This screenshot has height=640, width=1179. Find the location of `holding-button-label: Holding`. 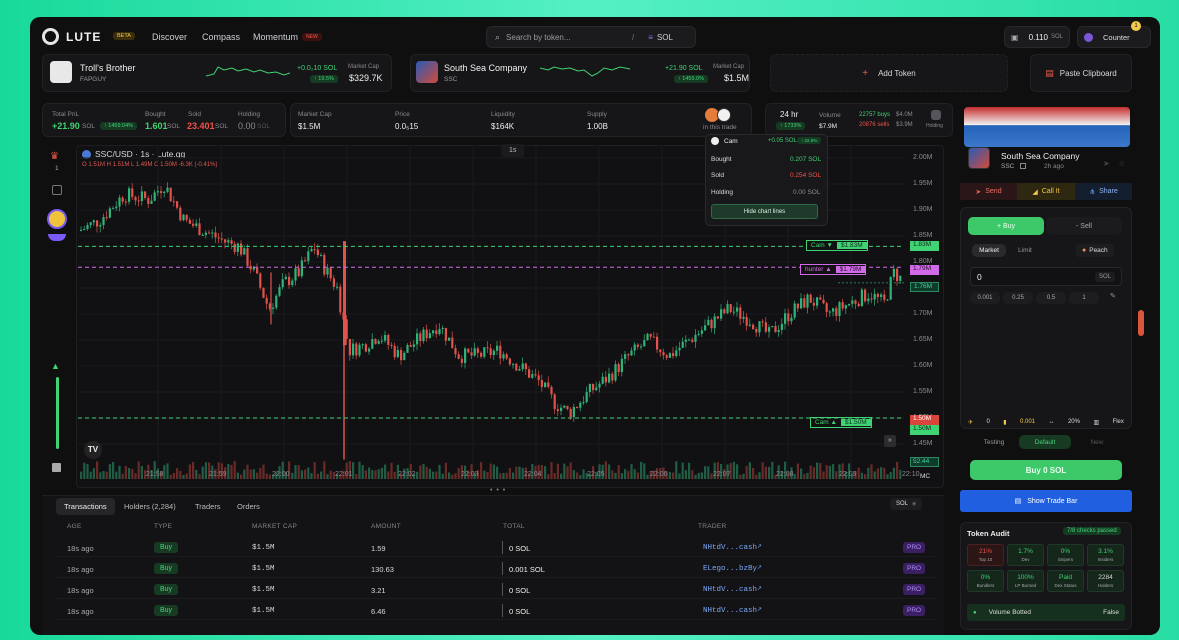

holding-button-label: Holding is located at coordinates (934, 126).